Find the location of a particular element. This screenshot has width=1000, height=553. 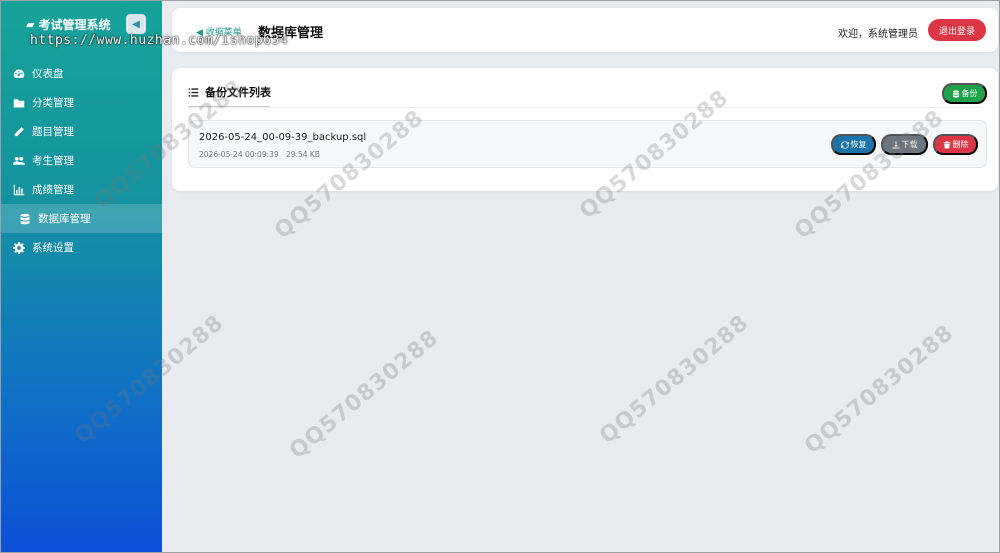

sidebar-item-database: 数据库管理 is located at coordinates (81, 218).